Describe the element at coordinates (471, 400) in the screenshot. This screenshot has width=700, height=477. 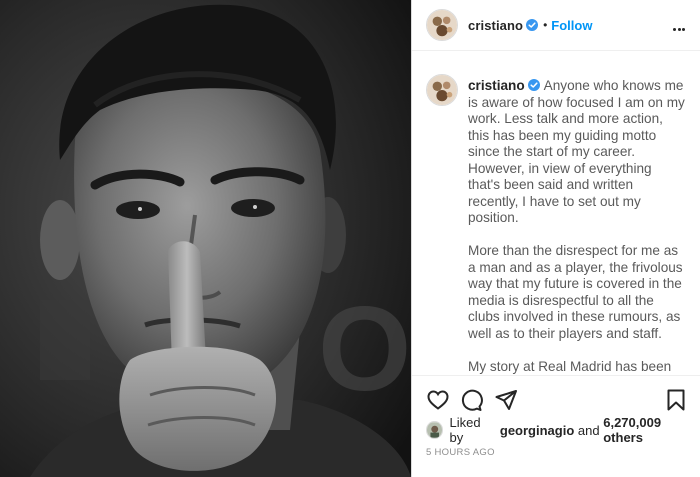
I see `comment-icon` at that location.